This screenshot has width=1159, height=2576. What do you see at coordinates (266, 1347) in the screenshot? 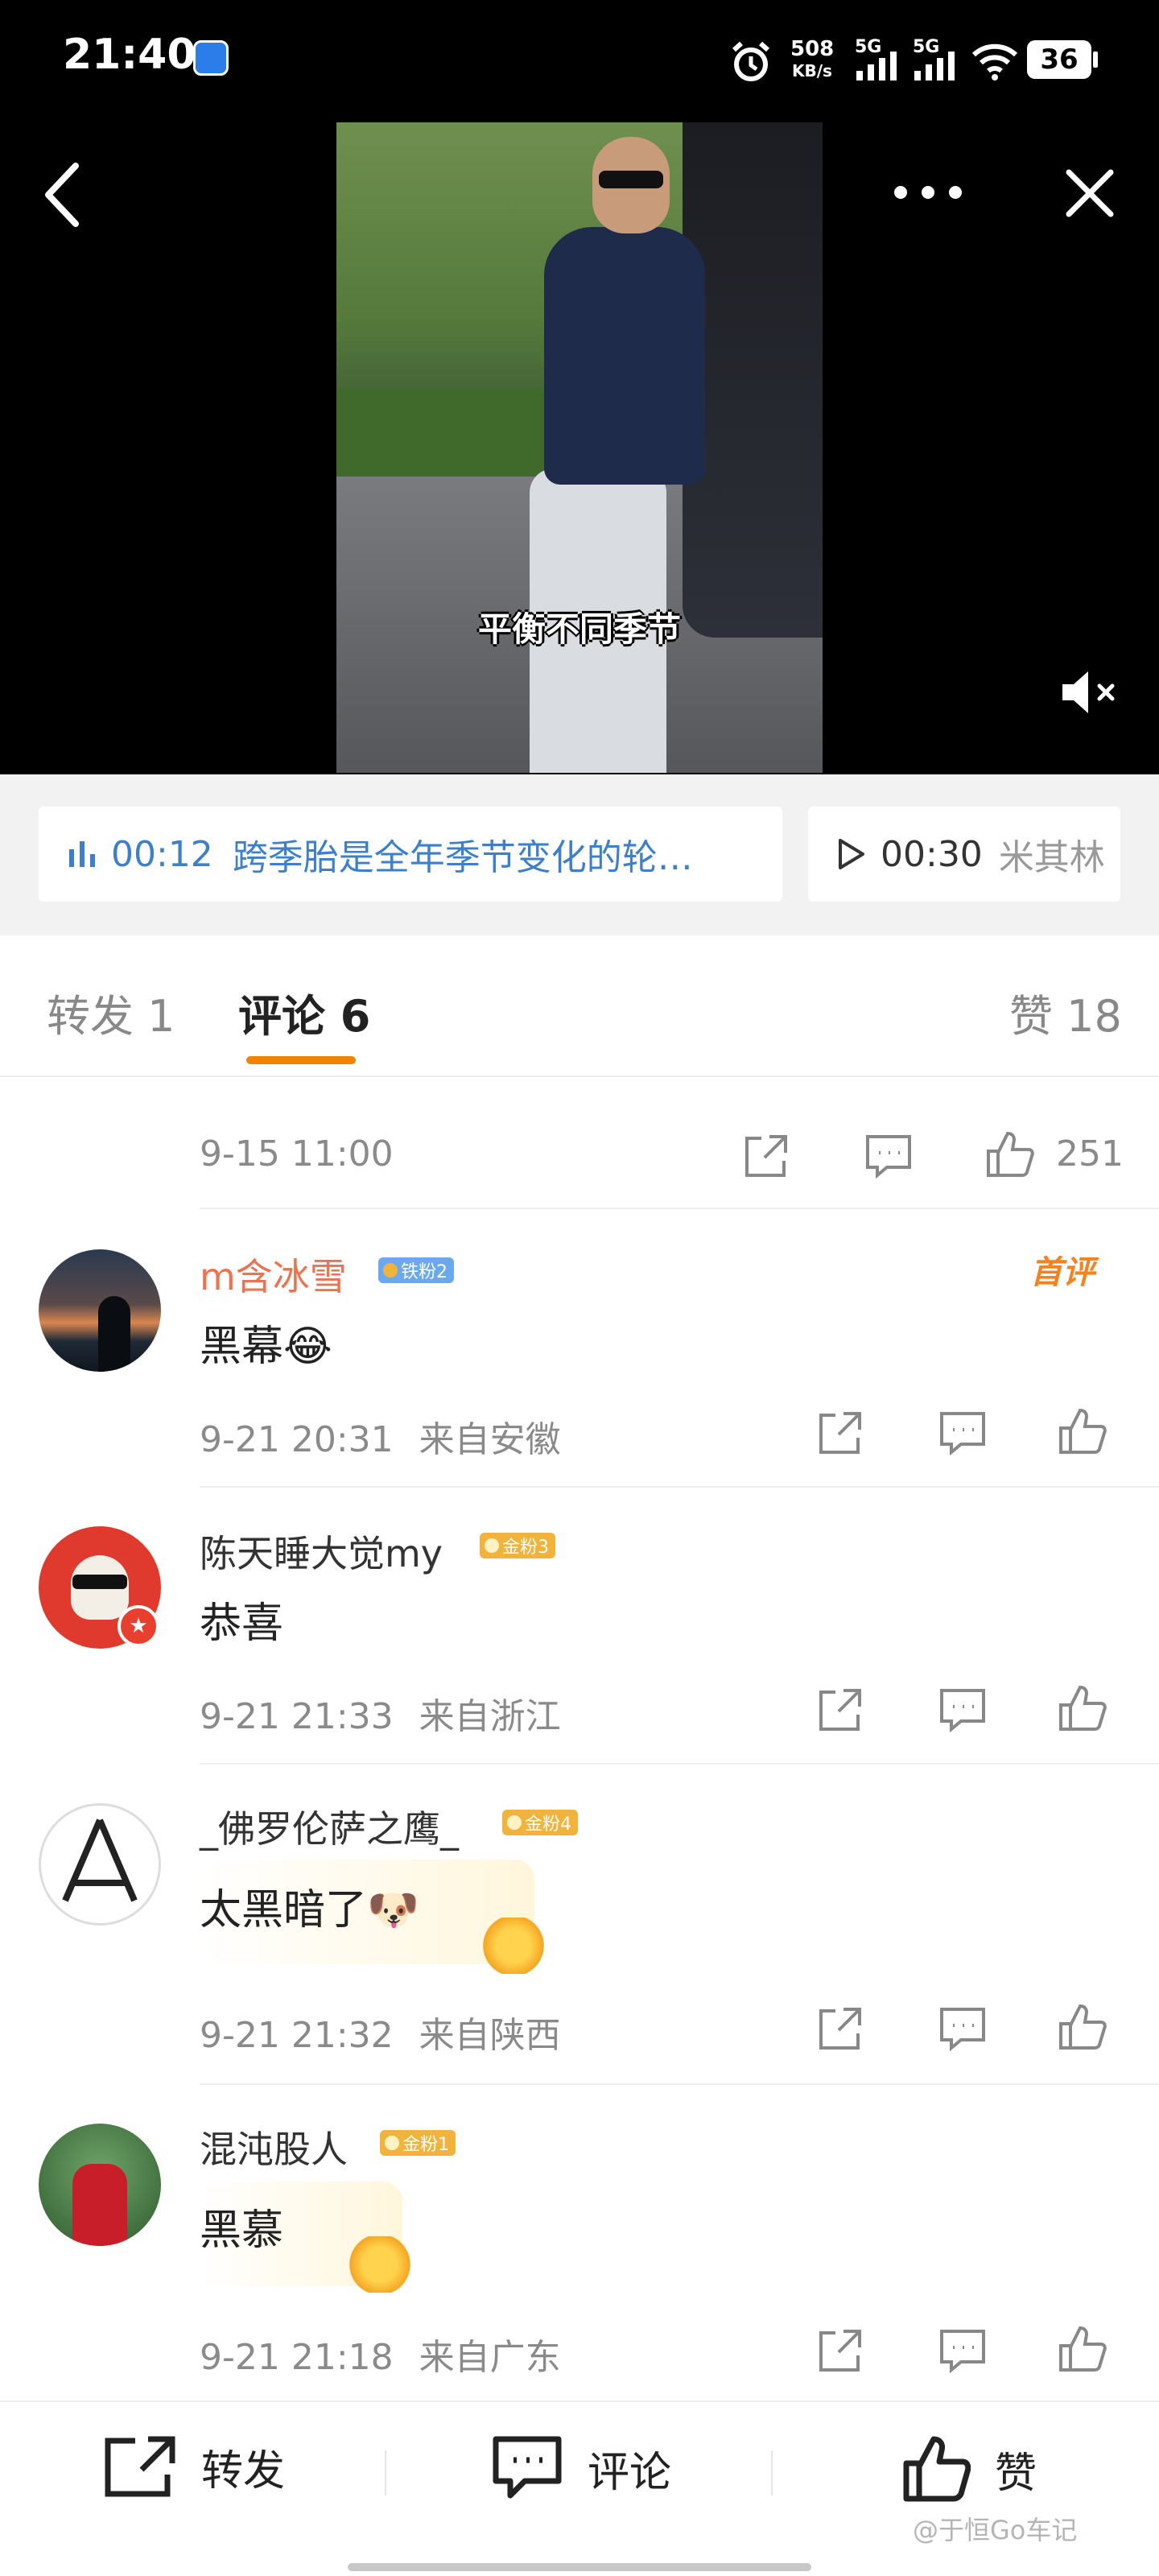
I see `comment-text: 黑幕😂` at bounding box center [266, 1347].